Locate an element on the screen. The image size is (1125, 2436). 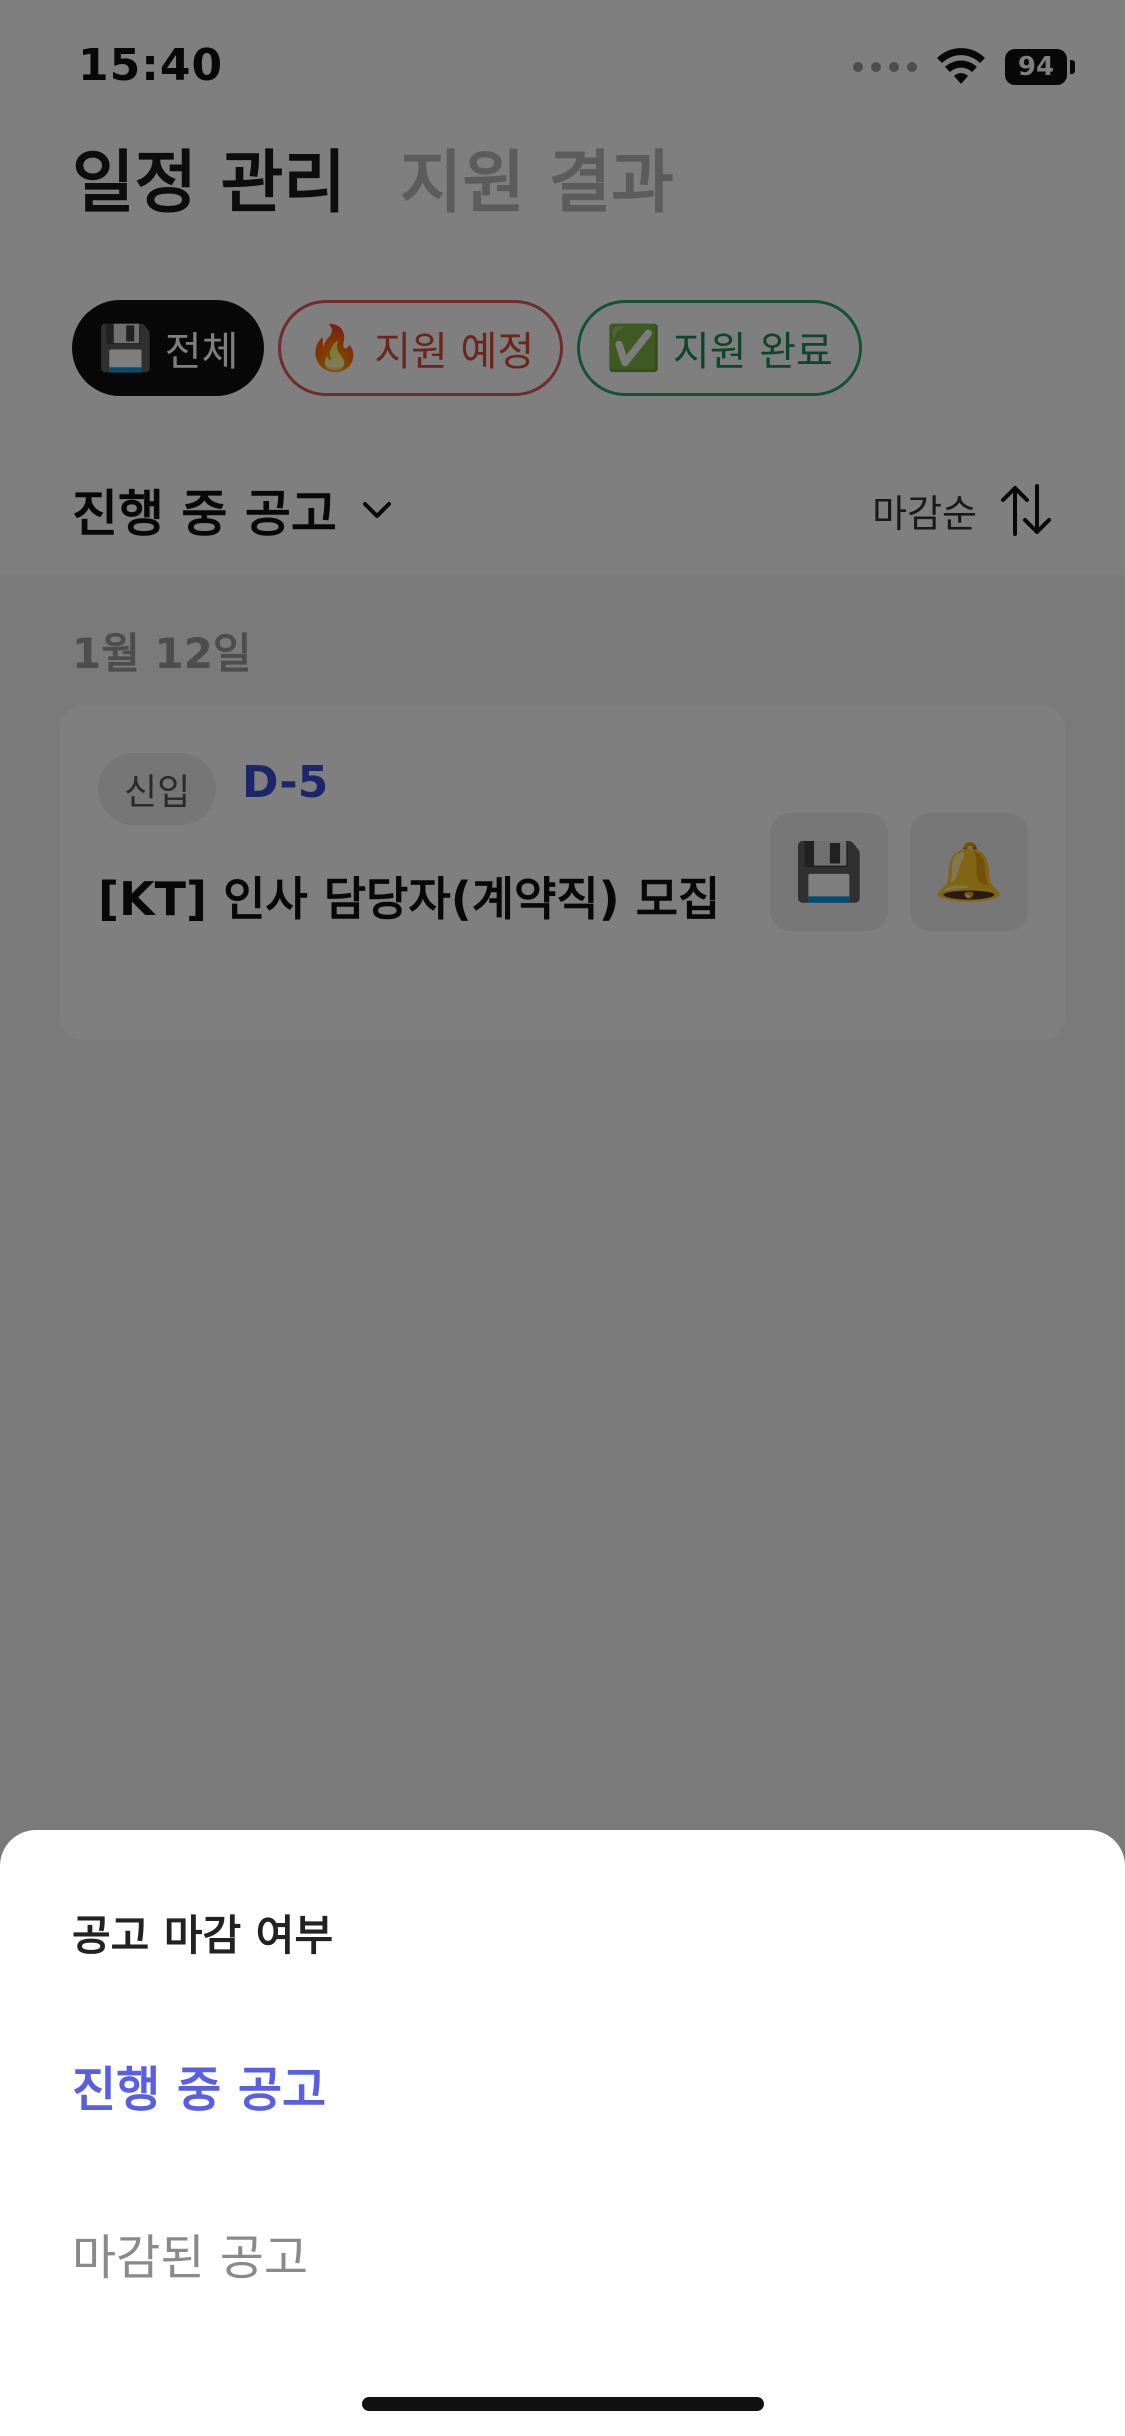
option-closed: 마감된 공고 is located at coordinates (190, 2253).